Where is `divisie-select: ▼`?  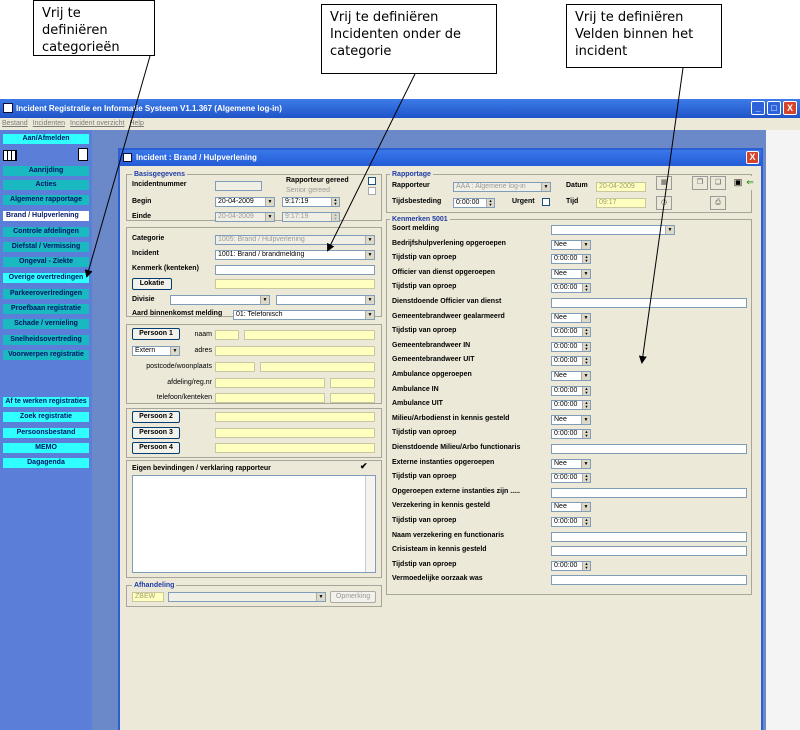 divisie-select: ▼ is located at coordinates (220, 300).